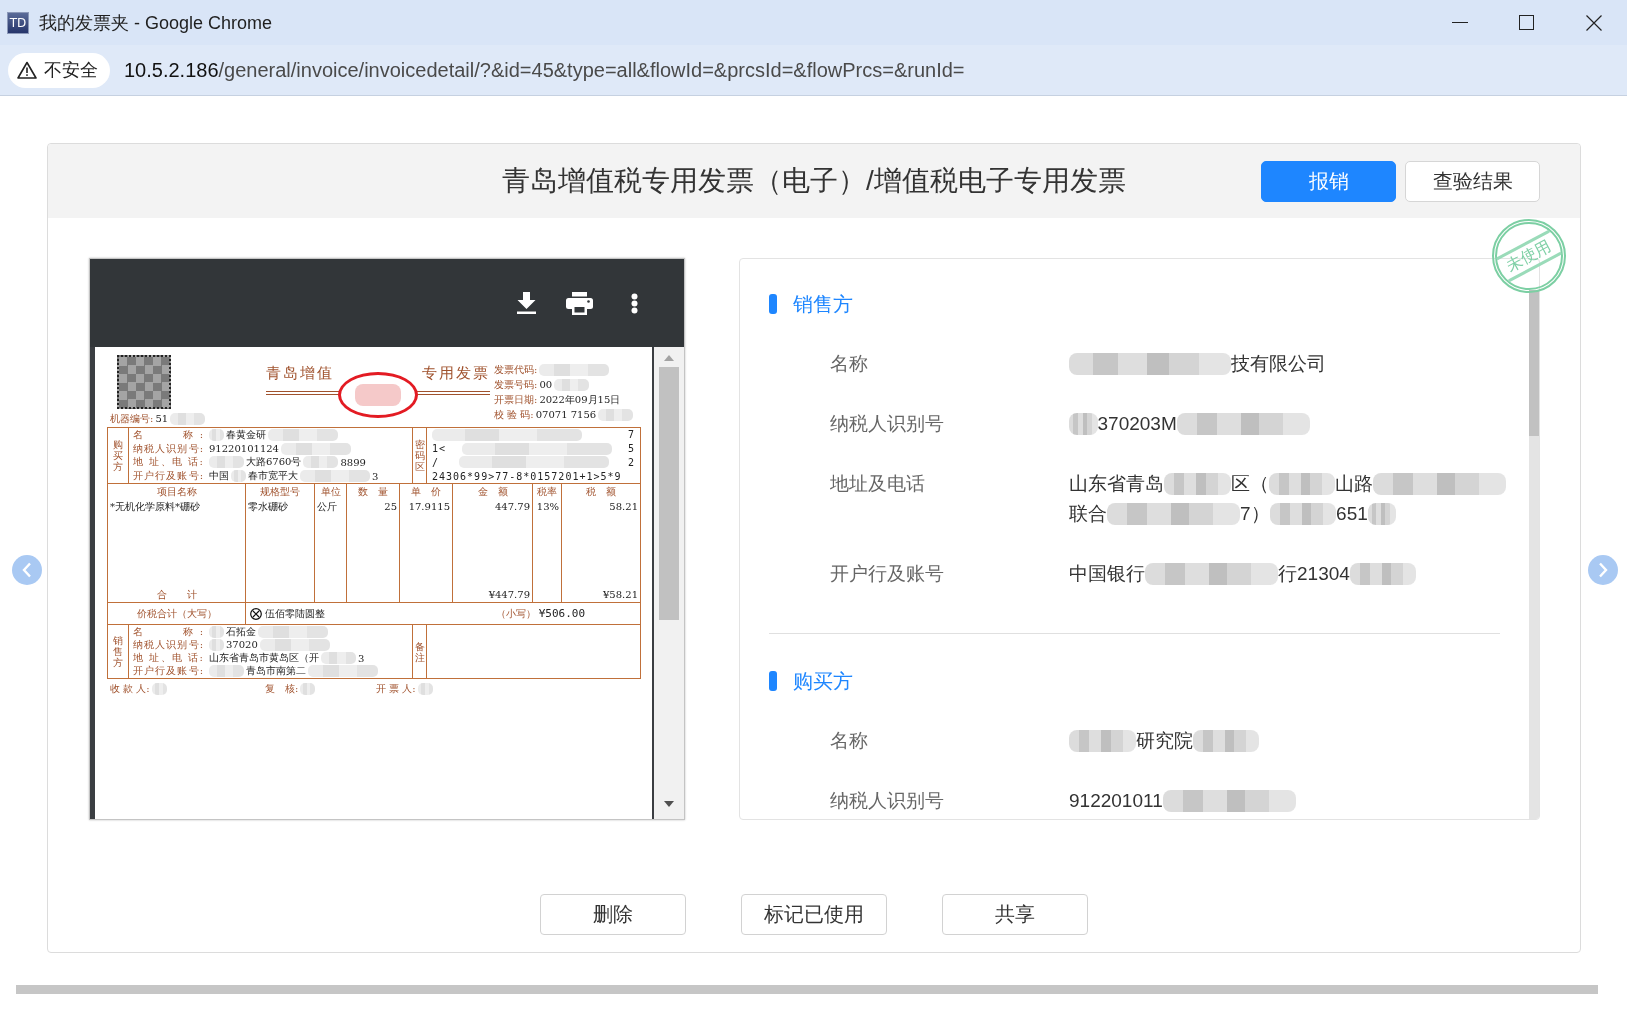 This screenshot has height=1010, width=1627. What do you see at coordinates (516, 384) in the screenshot?
I see `invoice-label: 发票号码:` at bounding box center [516, 384].